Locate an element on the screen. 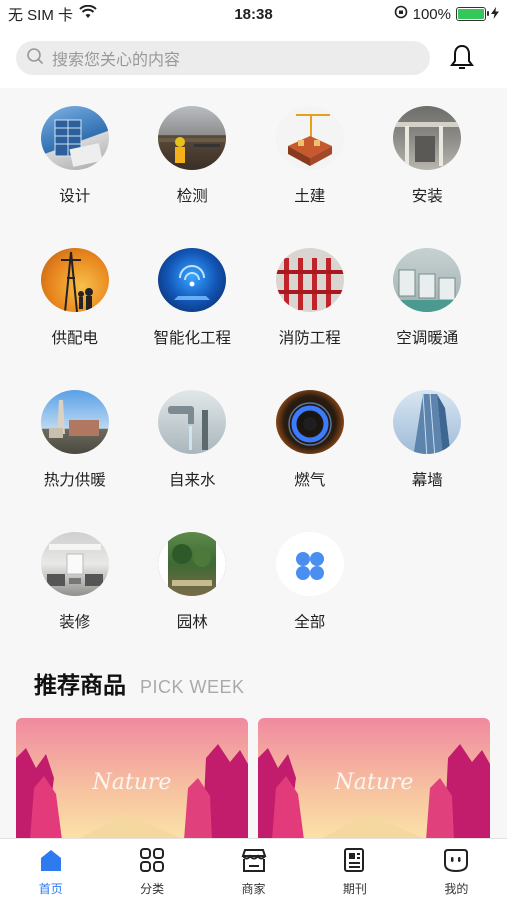  tab-journal: 期刊 is located at coordinates (354, 869).